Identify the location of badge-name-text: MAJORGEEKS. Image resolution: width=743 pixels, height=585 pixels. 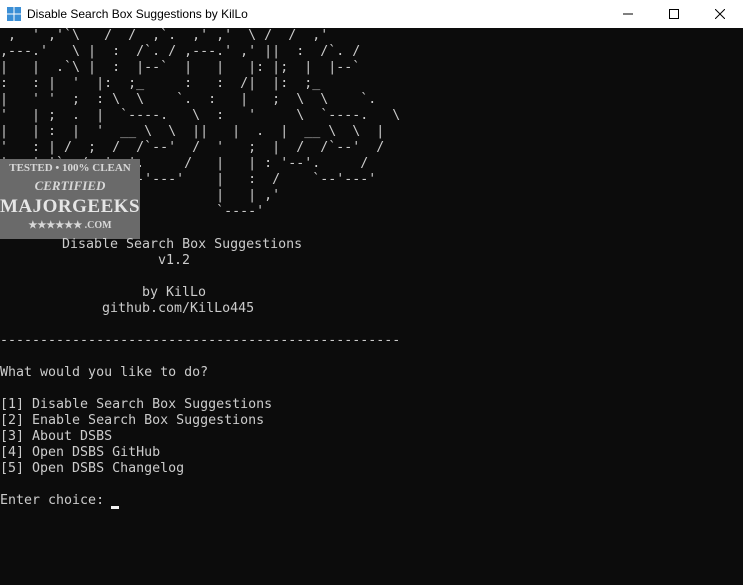
(70, 206).